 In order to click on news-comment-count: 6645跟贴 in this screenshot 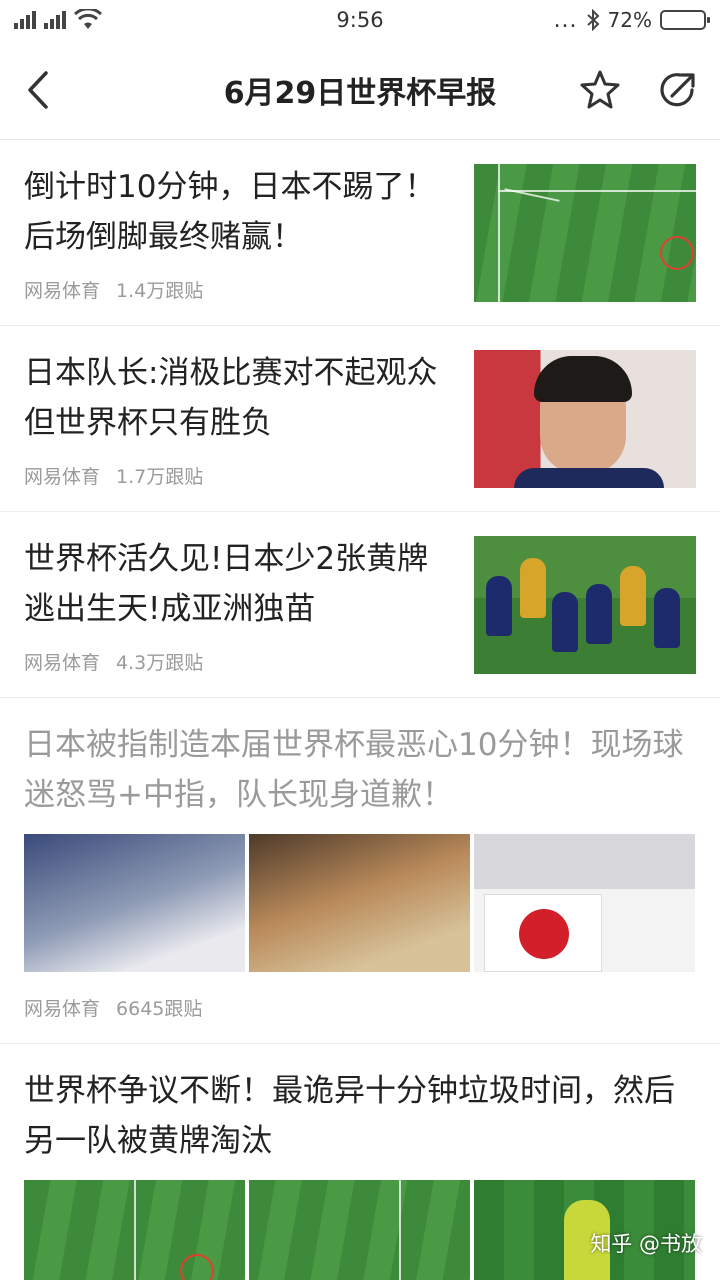, I will do `click(159, 1009)`.